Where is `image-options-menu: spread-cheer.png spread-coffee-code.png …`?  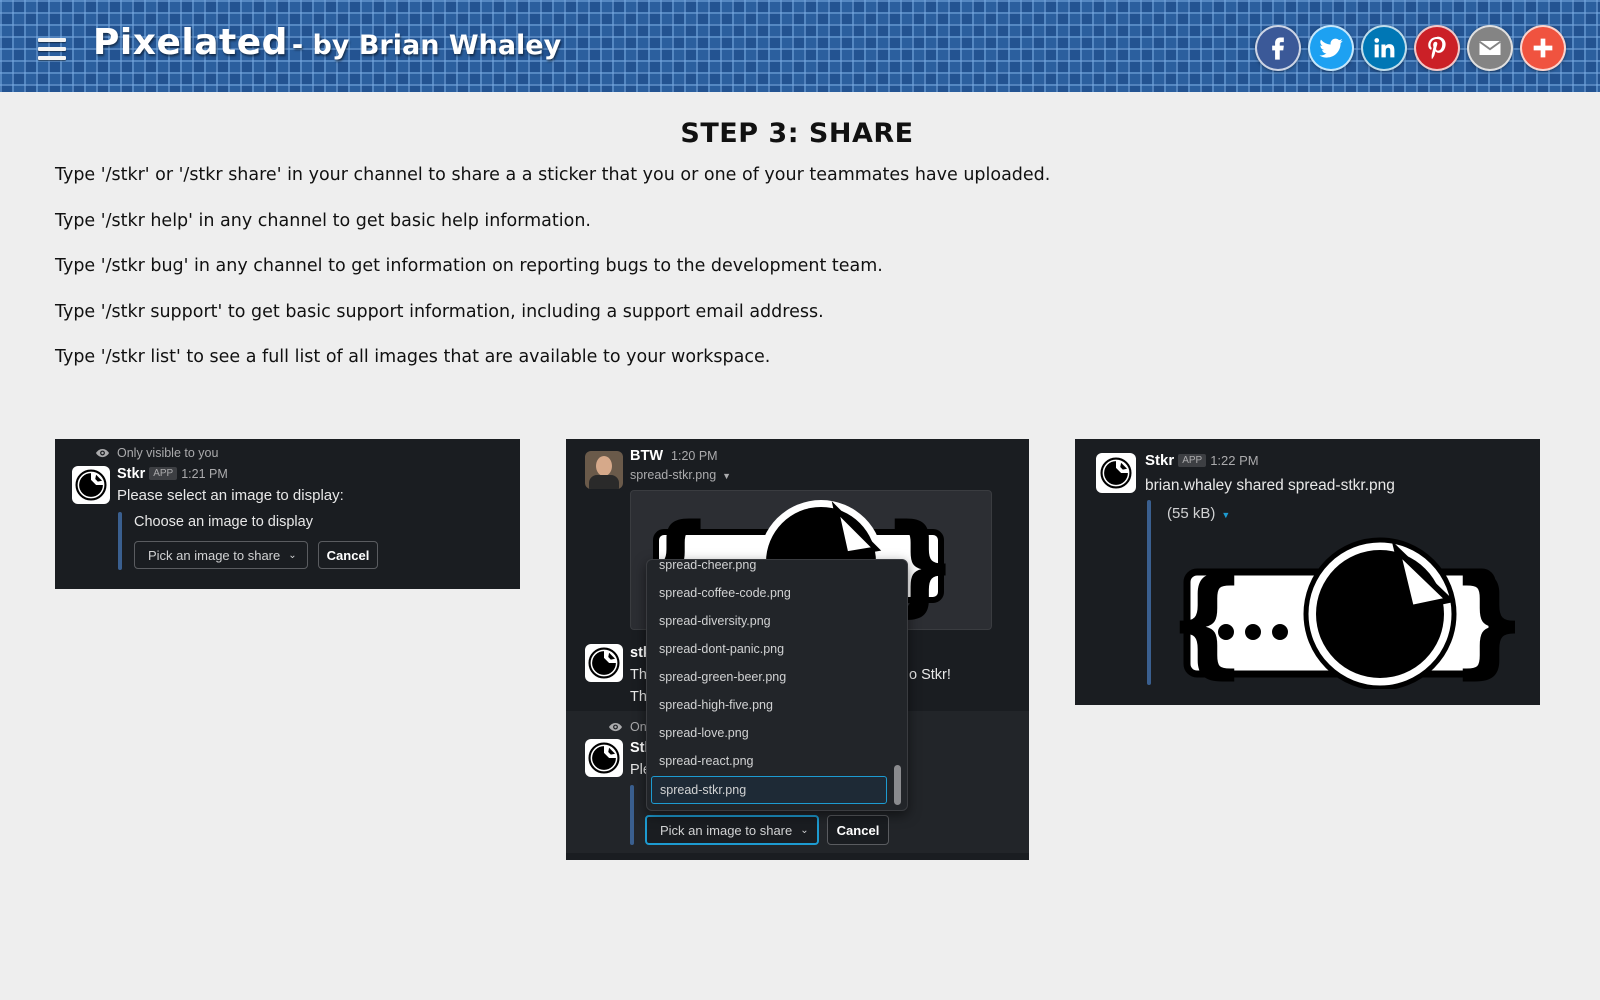 image-options-menu: spread-cheer.png spread-coffee-code.png … is located at coordinates (777, 685).